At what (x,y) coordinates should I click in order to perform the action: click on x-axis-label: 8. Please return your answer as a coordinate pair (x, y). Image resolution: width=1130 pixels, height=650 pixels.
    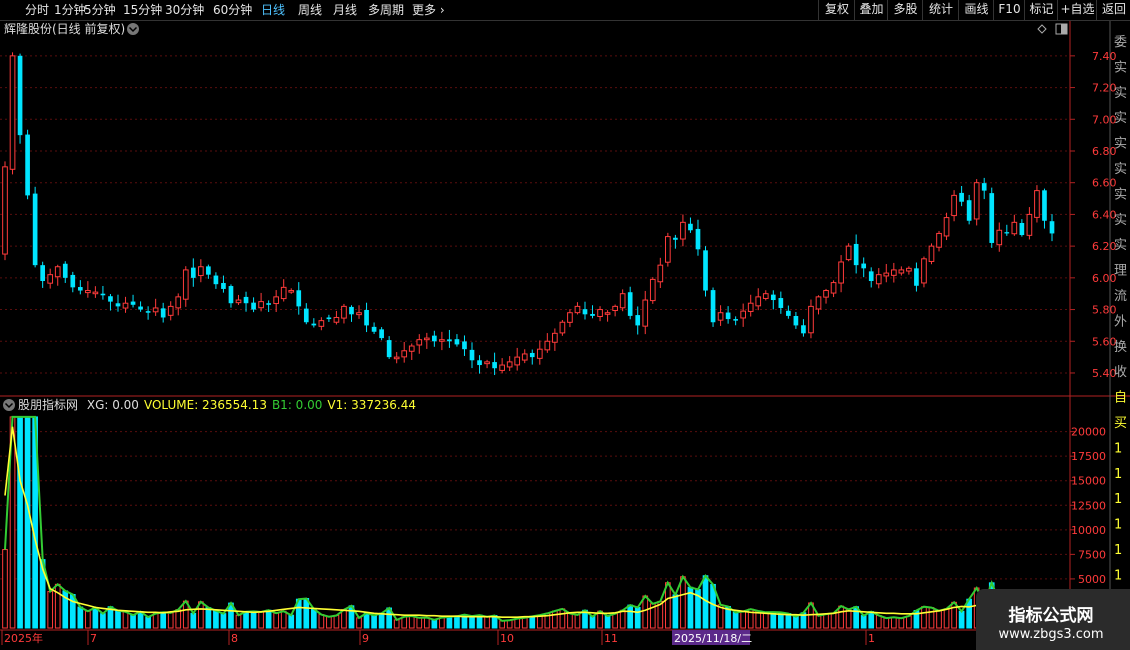
    Looking at the image, I should click on (234, 638).